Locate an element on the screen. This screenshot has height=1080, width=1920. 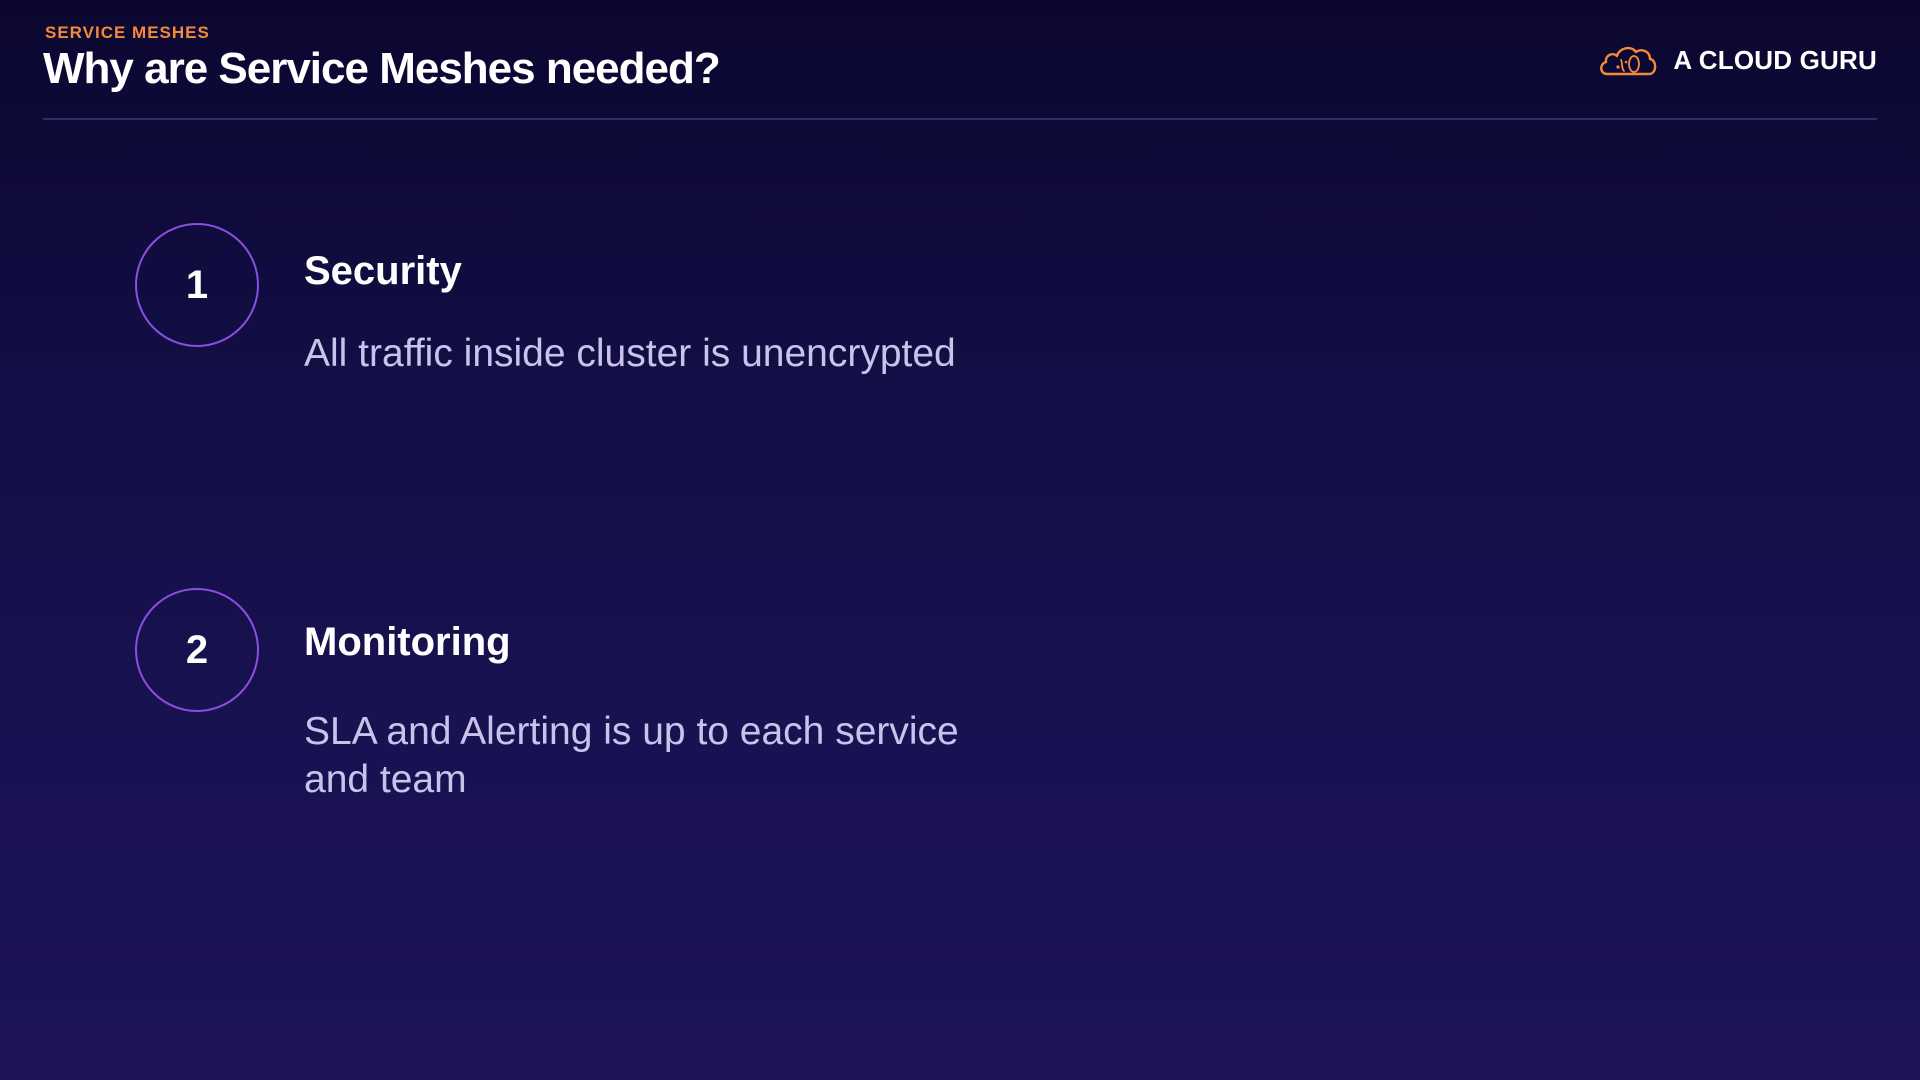
item-title: Monitoring is located at coordinates (407, 642).